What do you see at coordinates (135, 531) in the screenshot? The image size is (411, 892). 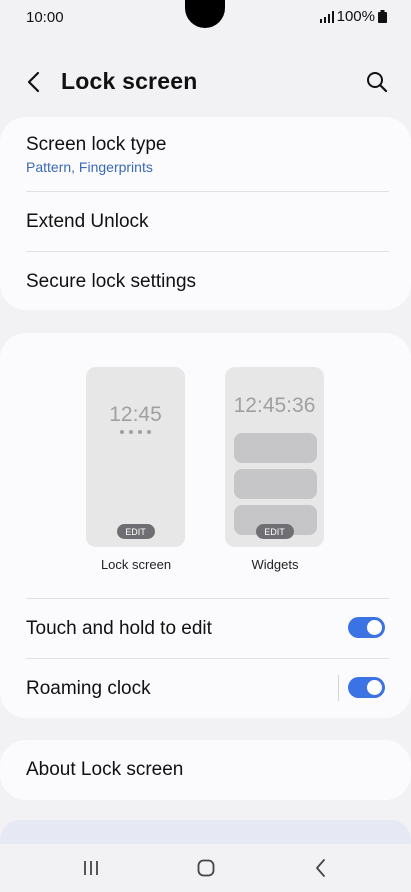 I see `lock-edit-button: EDIT` at bounding box center [135, 531].